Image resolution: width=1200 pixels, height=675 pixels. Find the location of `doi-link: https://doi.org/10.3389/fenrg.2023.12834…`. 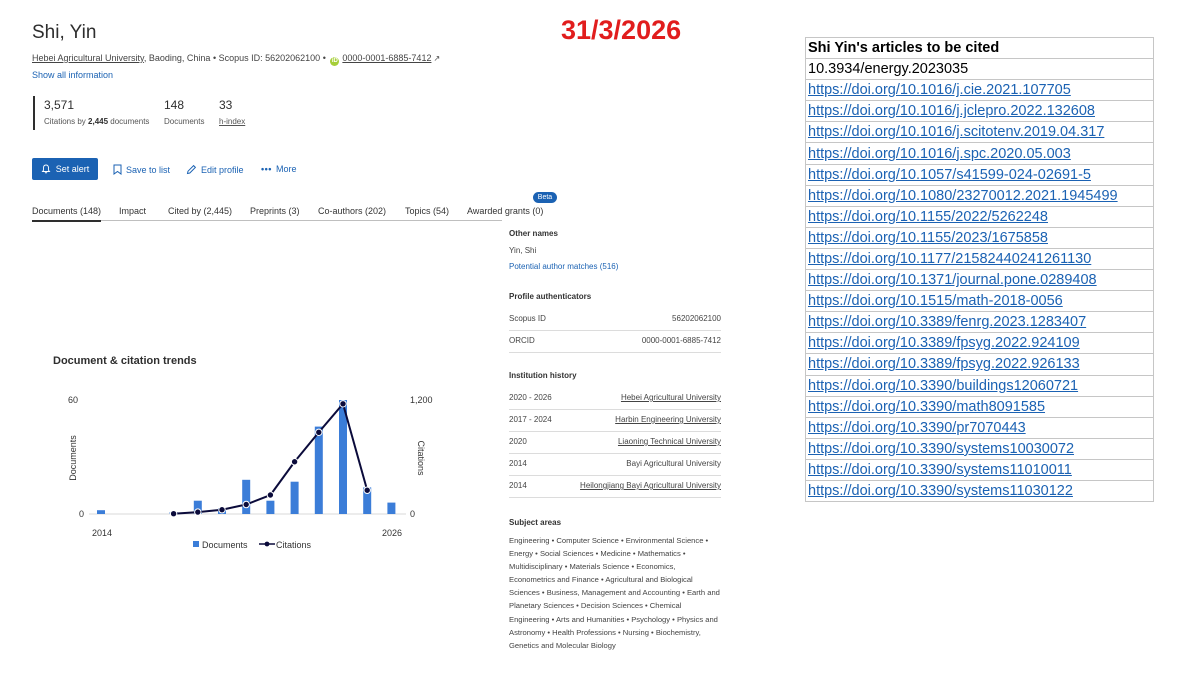

doi-link: https://doi.org/10.3389/fenrg.2023.12834… is located at coordinates (979, 322).